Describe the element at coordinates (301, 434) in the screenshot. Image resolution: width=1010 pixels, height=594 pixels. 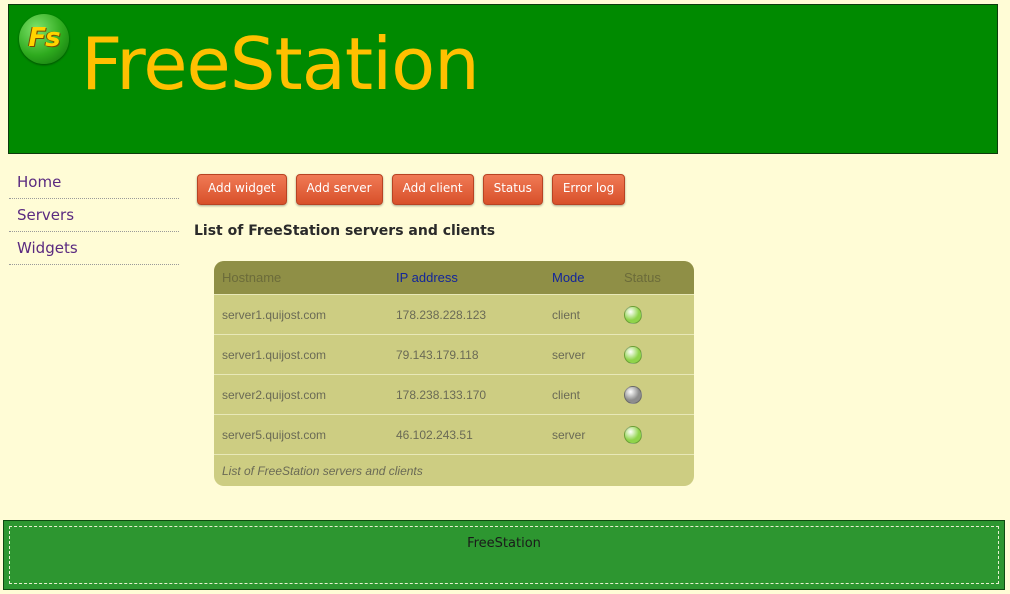
I see `hostname-cell: server5.quijost.com` at that location.